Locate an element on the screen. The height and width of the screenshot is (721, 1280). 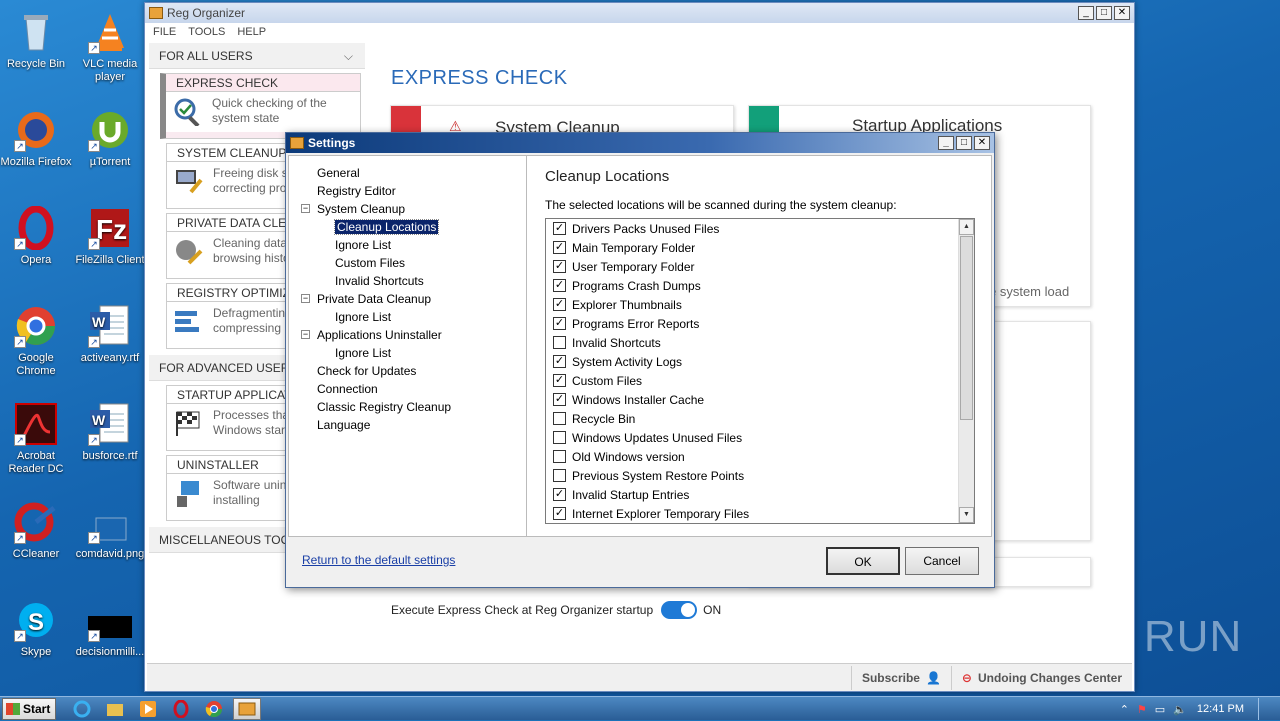
desktop-icon-opera: ↗ Opera is located at coordinates (36, 236).